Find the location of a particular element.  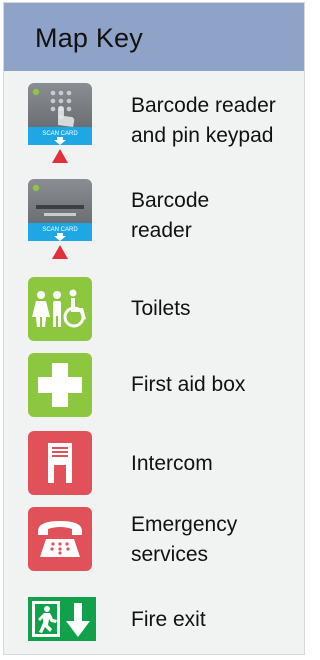

barcode-reader-icon: SCAN CARD is located at coordinates (60, 219).